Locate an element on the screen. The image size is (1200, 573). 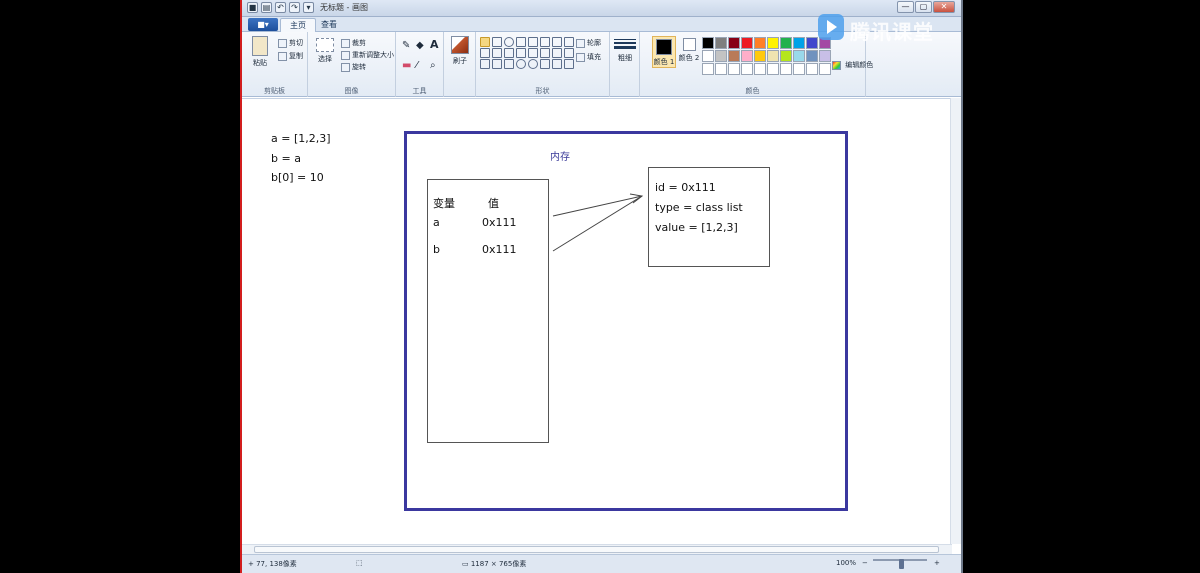
shape-right-arrow-icon is located at coordinates (521, 53).